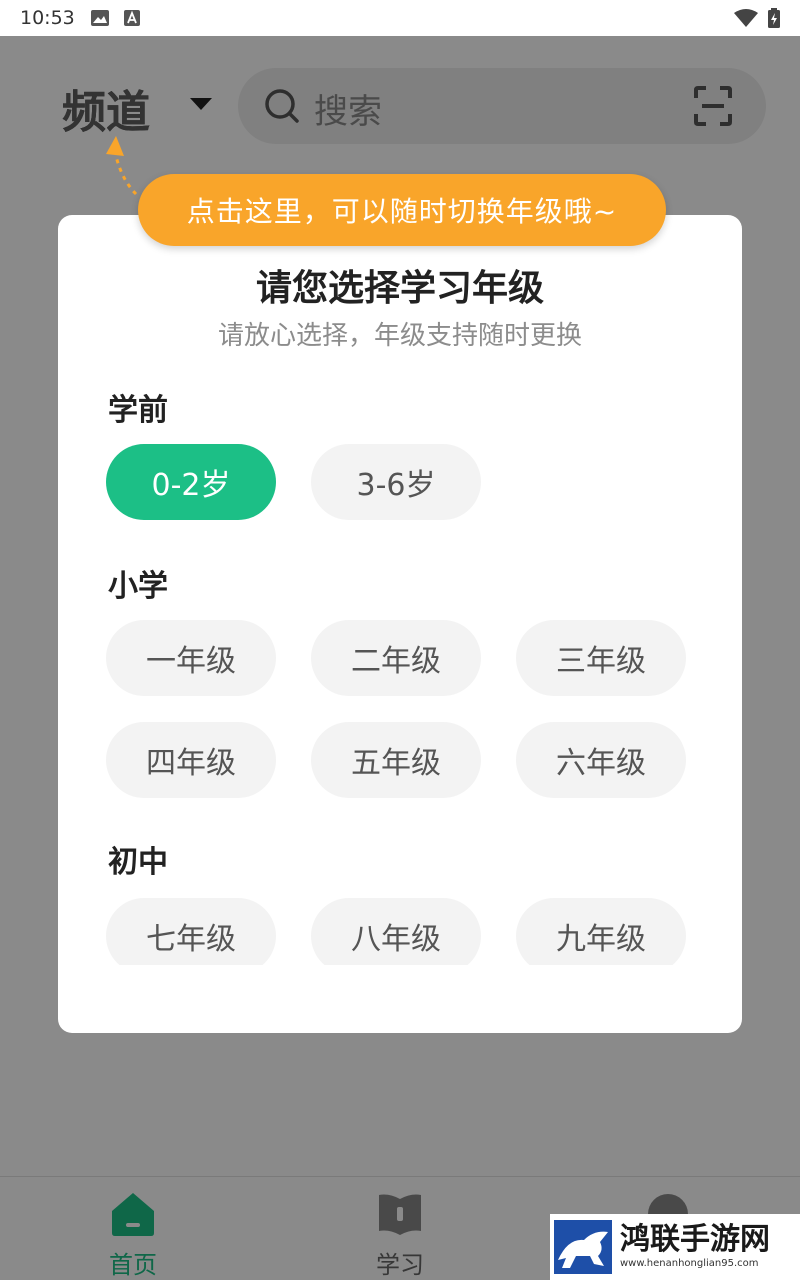 This screenshot has height=1280, width=800. I want to click on grade-option-grade-7: 七年级, so click(191, 931).